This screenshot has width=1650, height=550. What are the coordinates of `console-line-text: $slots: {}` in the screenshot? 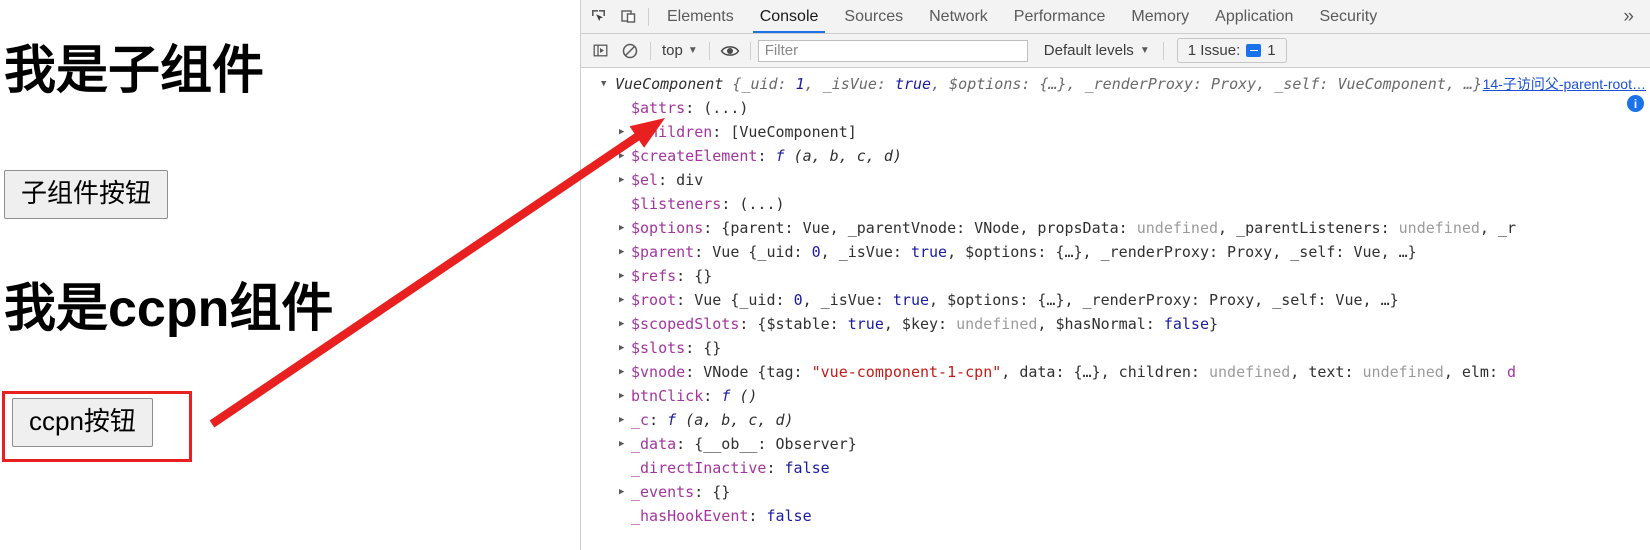 It's located at (676, 348).